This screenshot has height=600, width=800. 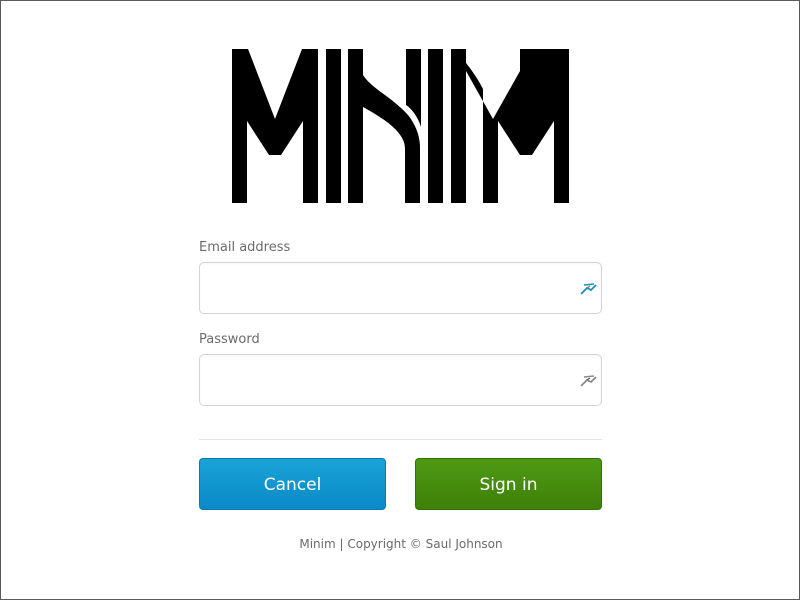 I want to click on form-divider, so click(x=400, y=439).